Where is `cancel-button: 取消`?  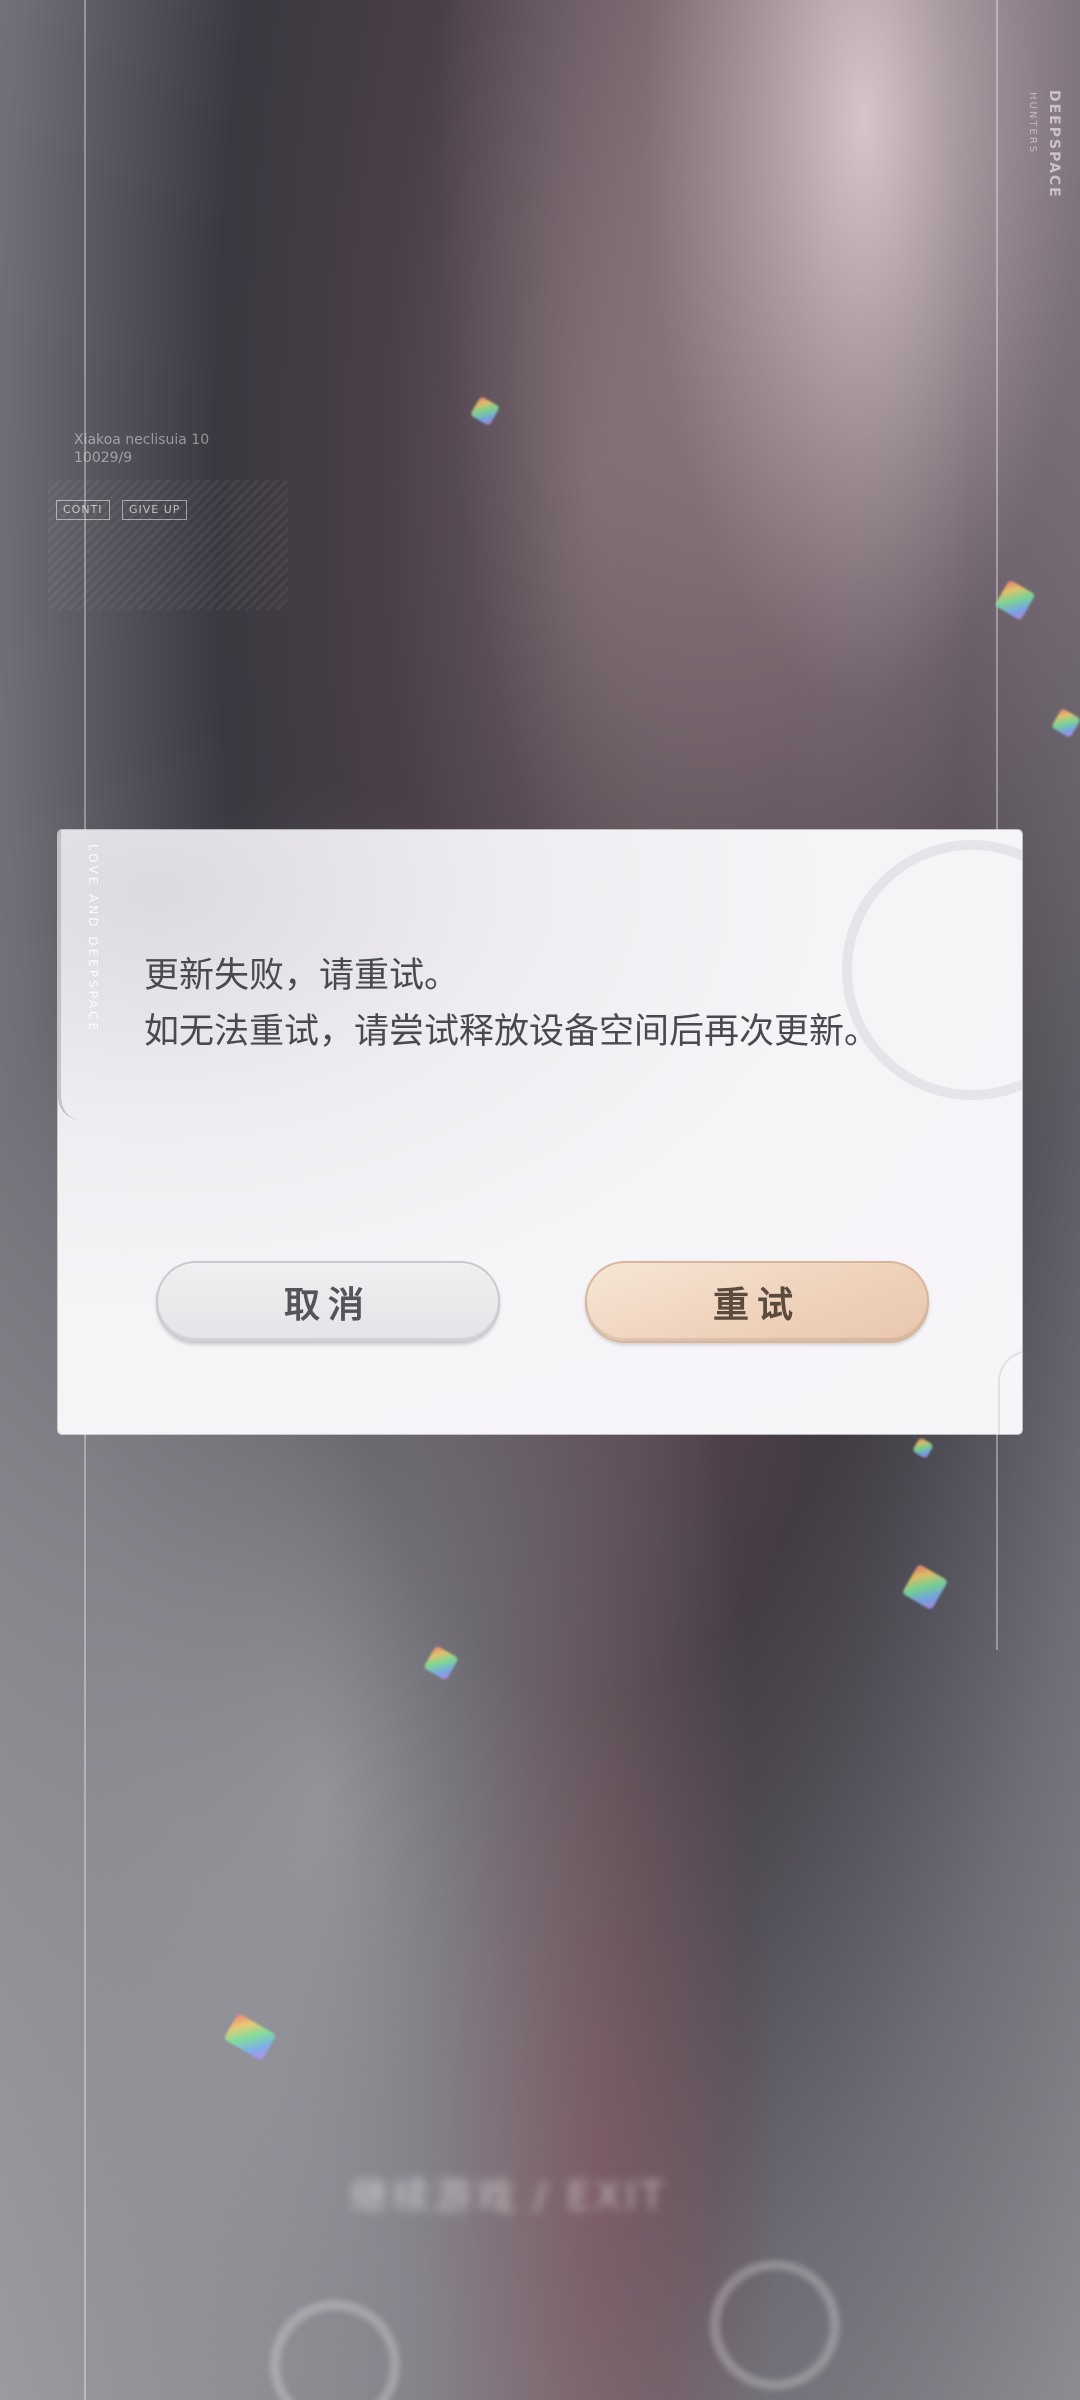 cancel-button: 取消 is located at coordinates (328, 1302).